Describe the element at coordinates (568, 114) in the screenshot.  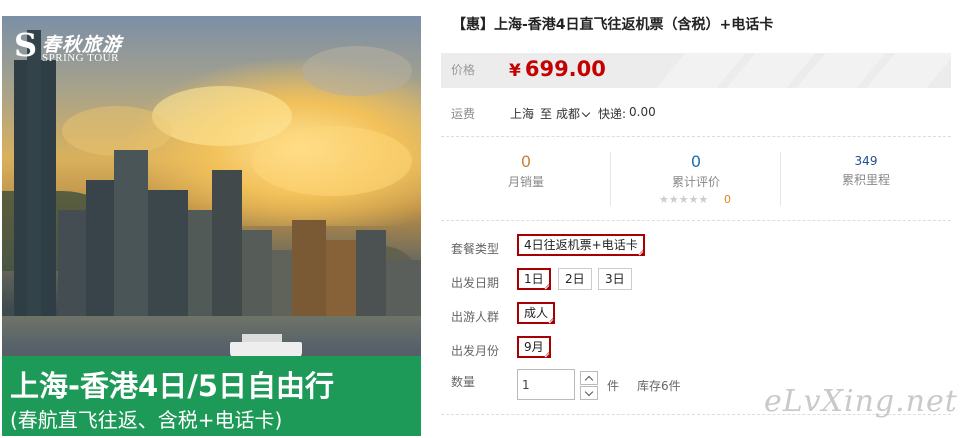
I see `destination-city: 成都` at that location.